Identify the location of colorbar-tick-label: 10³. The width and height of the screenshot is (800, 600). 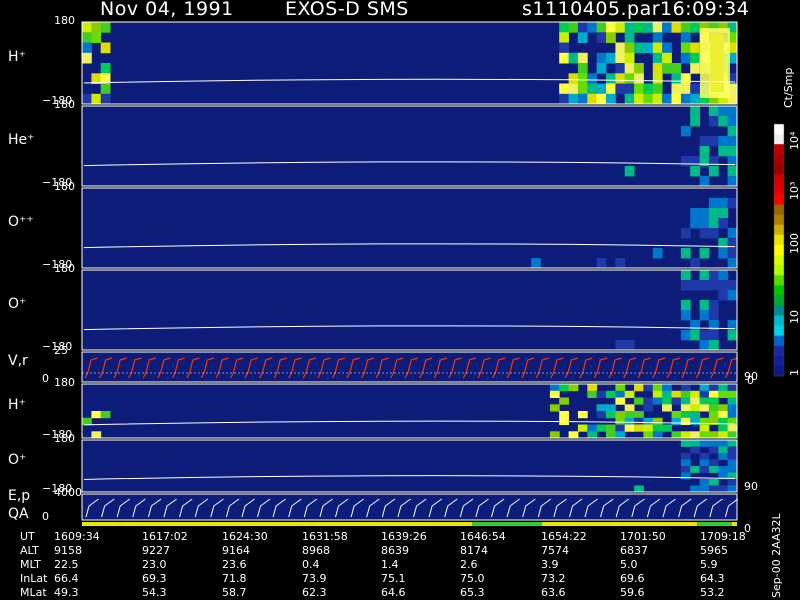
(794, 190).